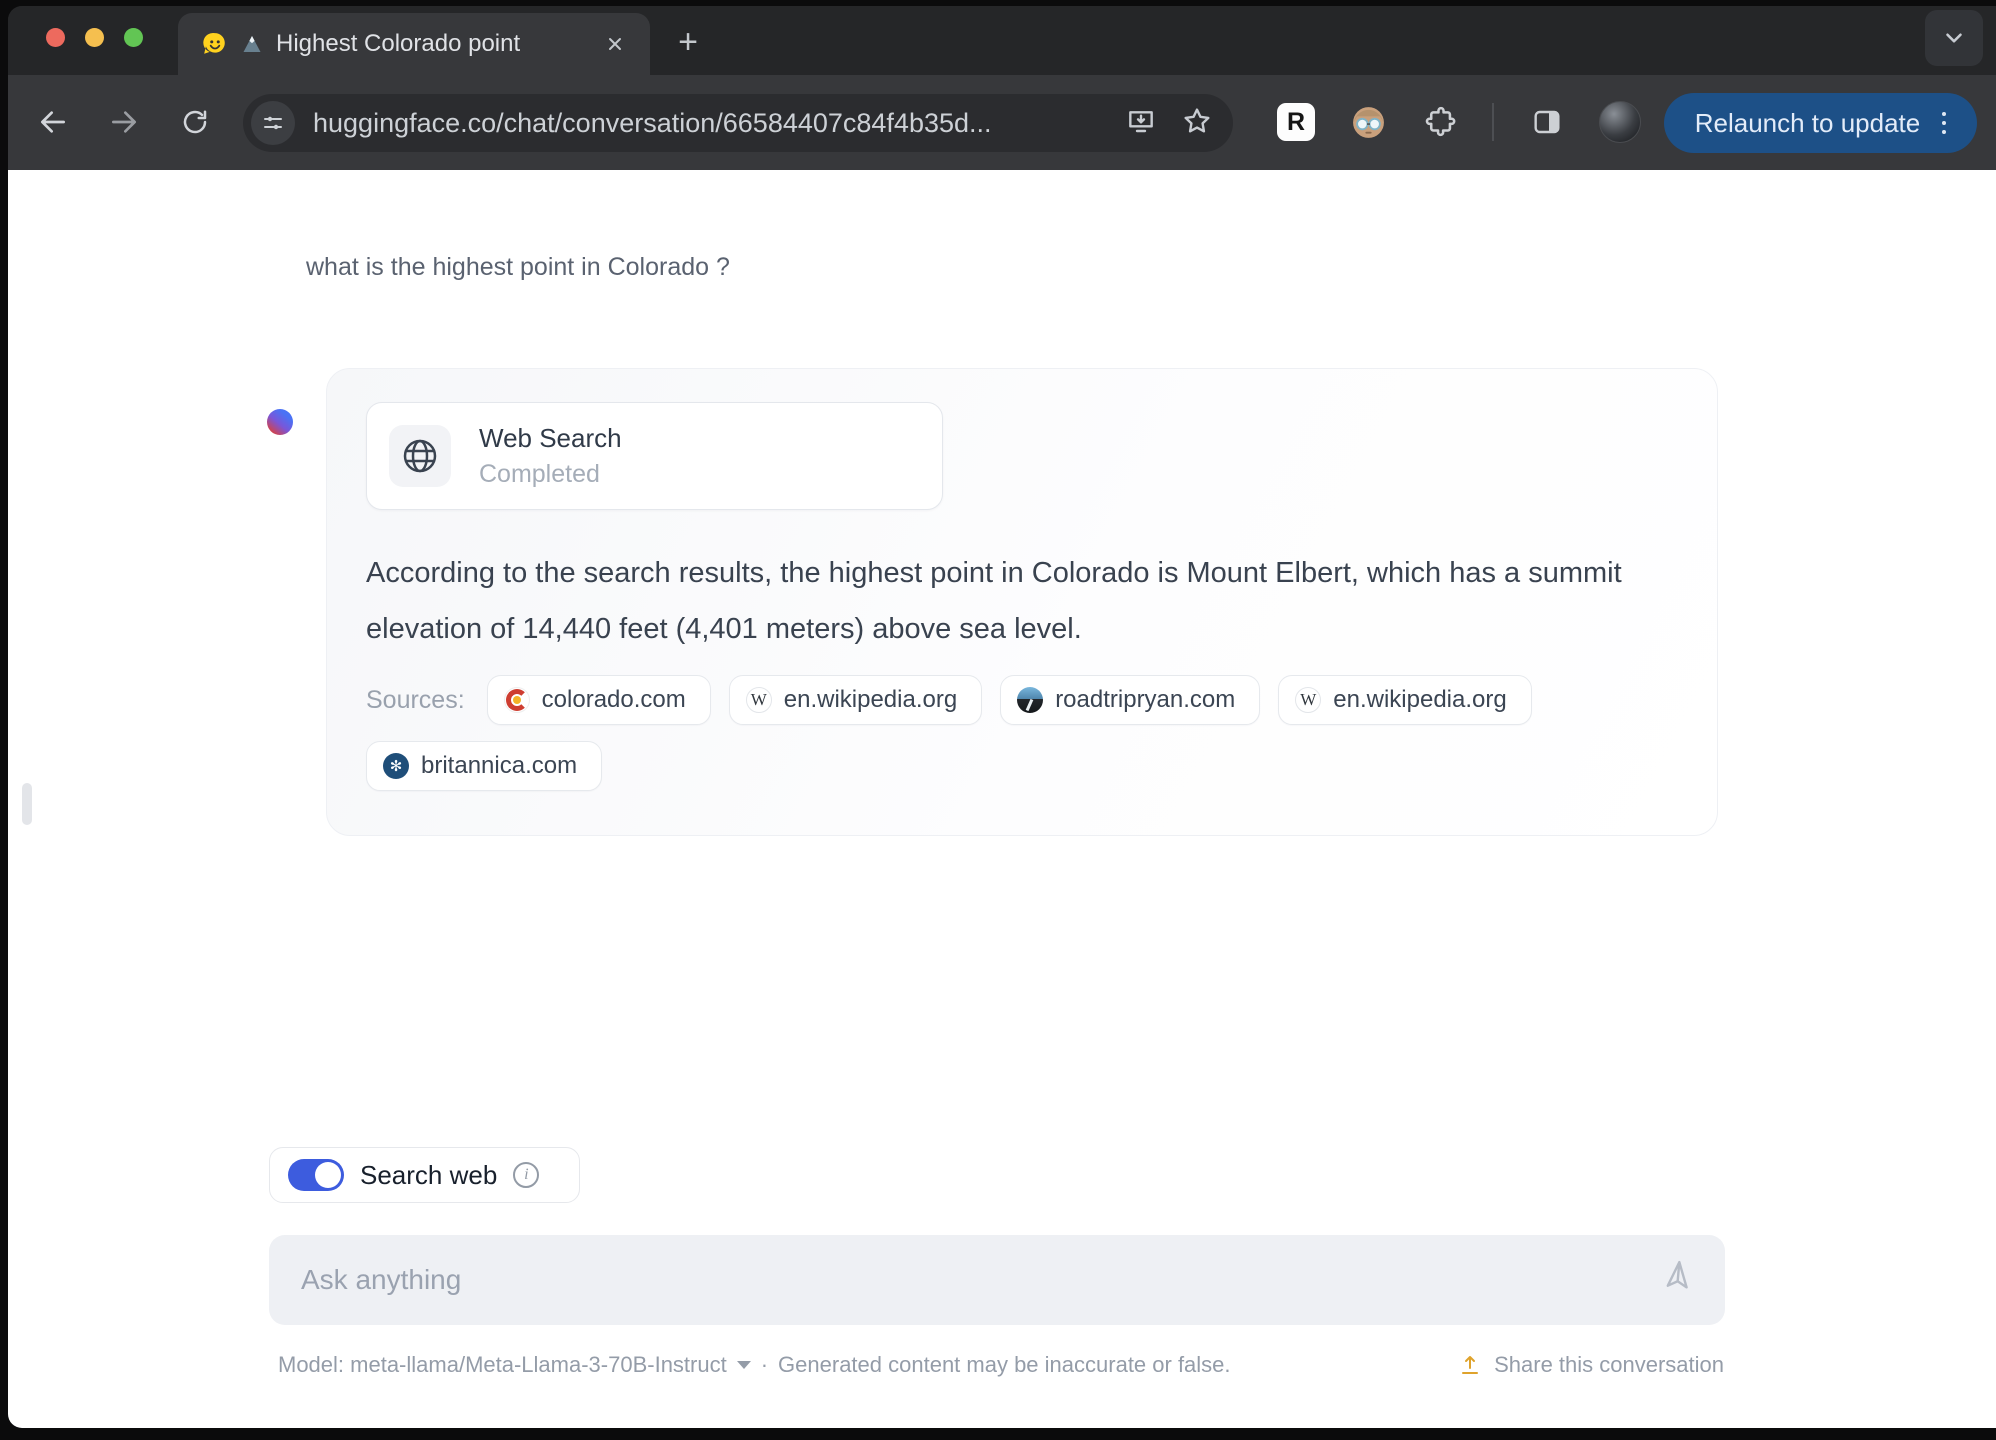 The height and width of the screenshot is (1440, 1996). I want to click on send-icon, so click(1677, 1279).